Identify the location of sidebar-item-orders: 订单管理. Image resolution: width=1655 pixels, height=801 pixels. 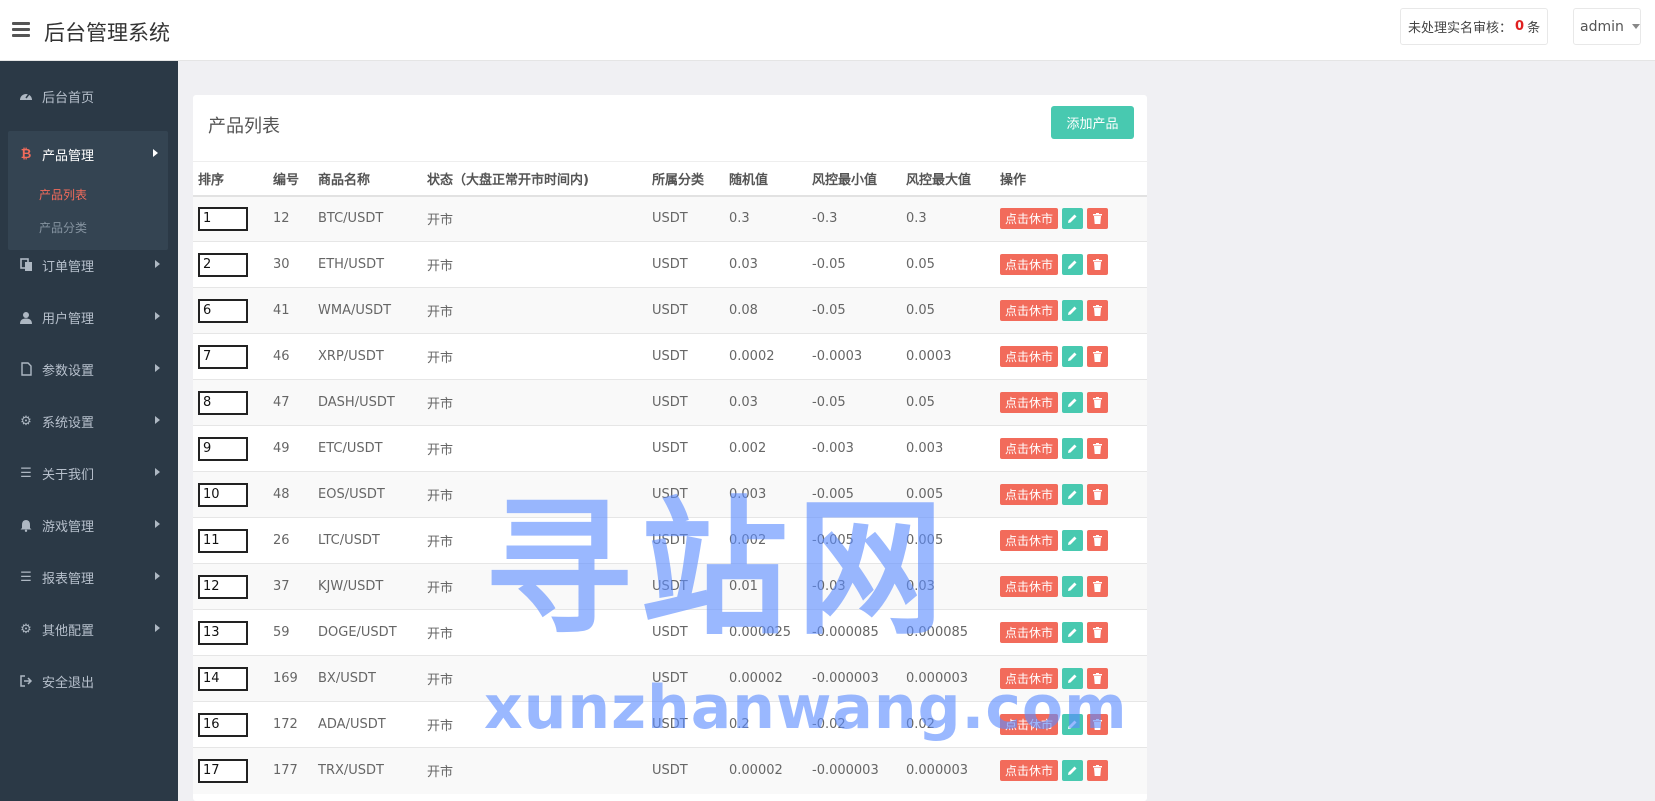
(89, 265).